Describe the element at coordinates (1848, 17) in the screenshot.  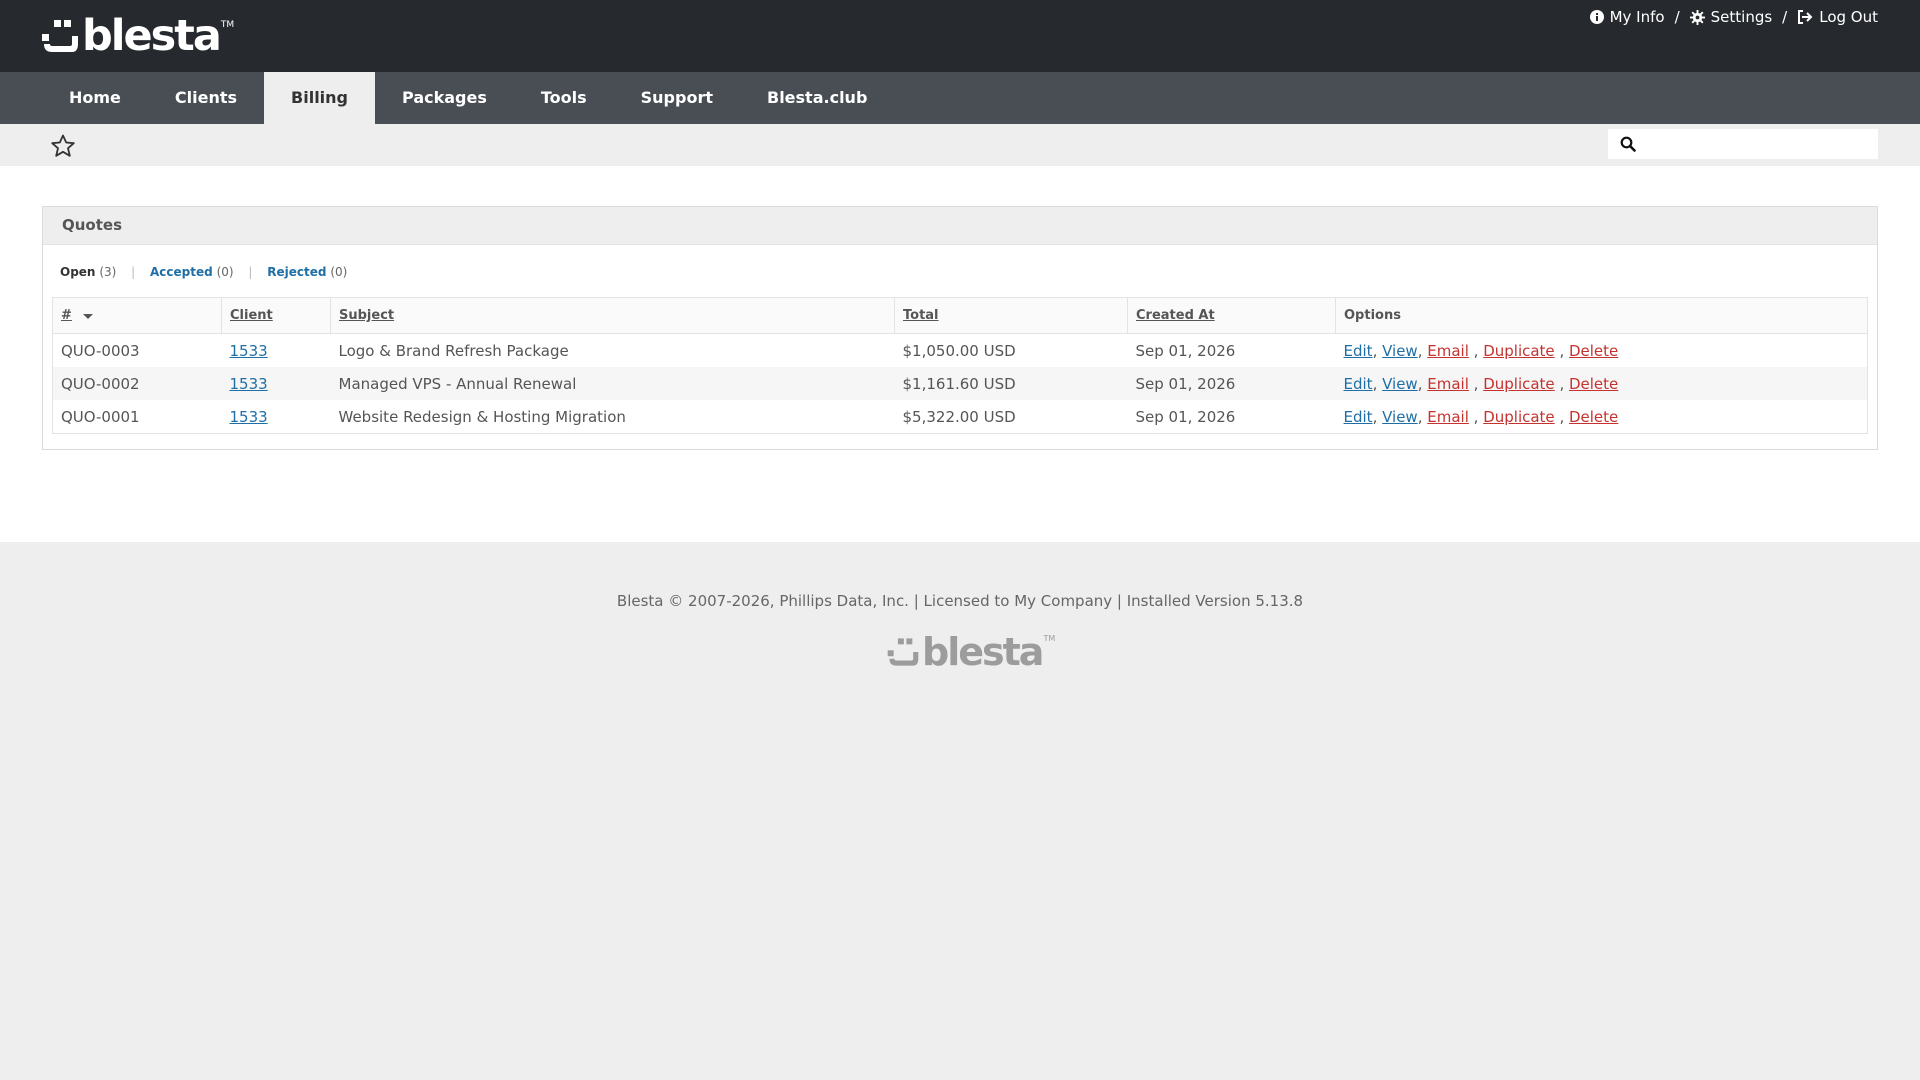
I see `log-out-label: Log Out` at that location.